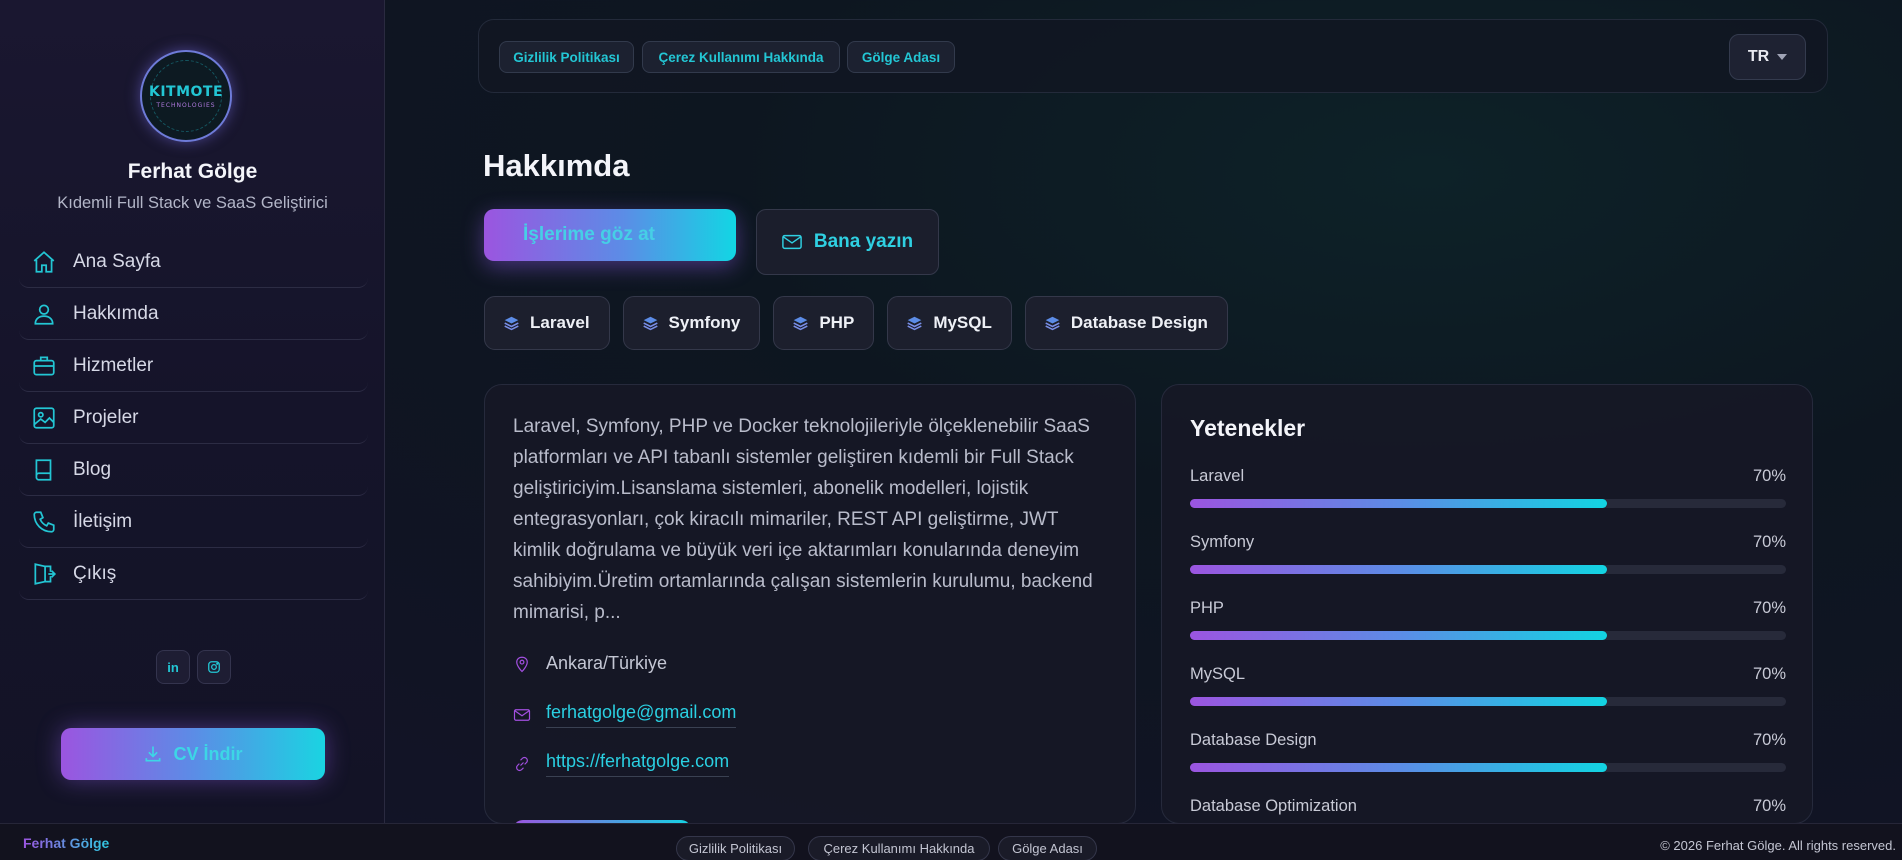  Describe the element at coordinates (641, 715) in the screenshot. I see `email-link: ferhatgolge@gmail.com` at that location.